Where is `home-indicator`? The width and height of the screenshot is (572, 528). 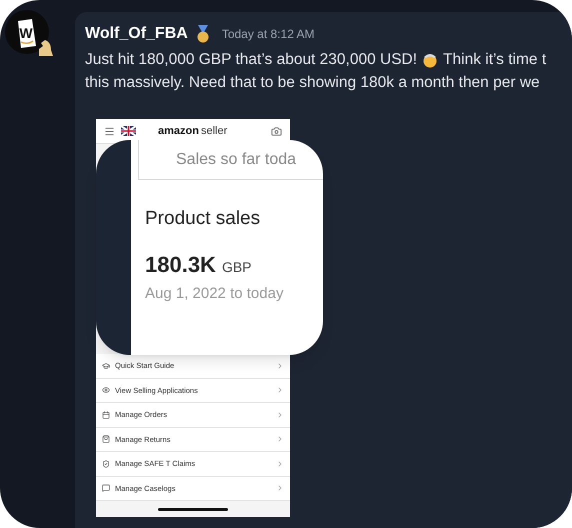
home-indicator is located at coordinates (193, 509).